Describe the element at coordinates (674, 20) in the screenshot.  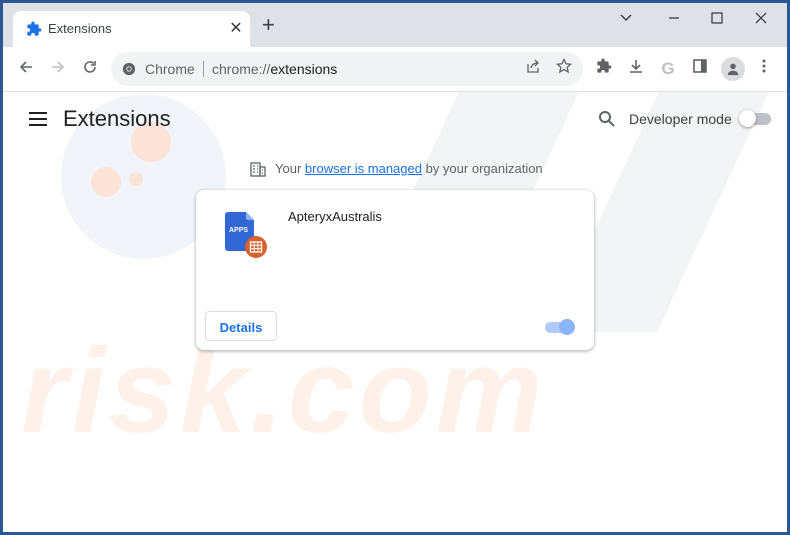
I see `minimize-button` at that location.